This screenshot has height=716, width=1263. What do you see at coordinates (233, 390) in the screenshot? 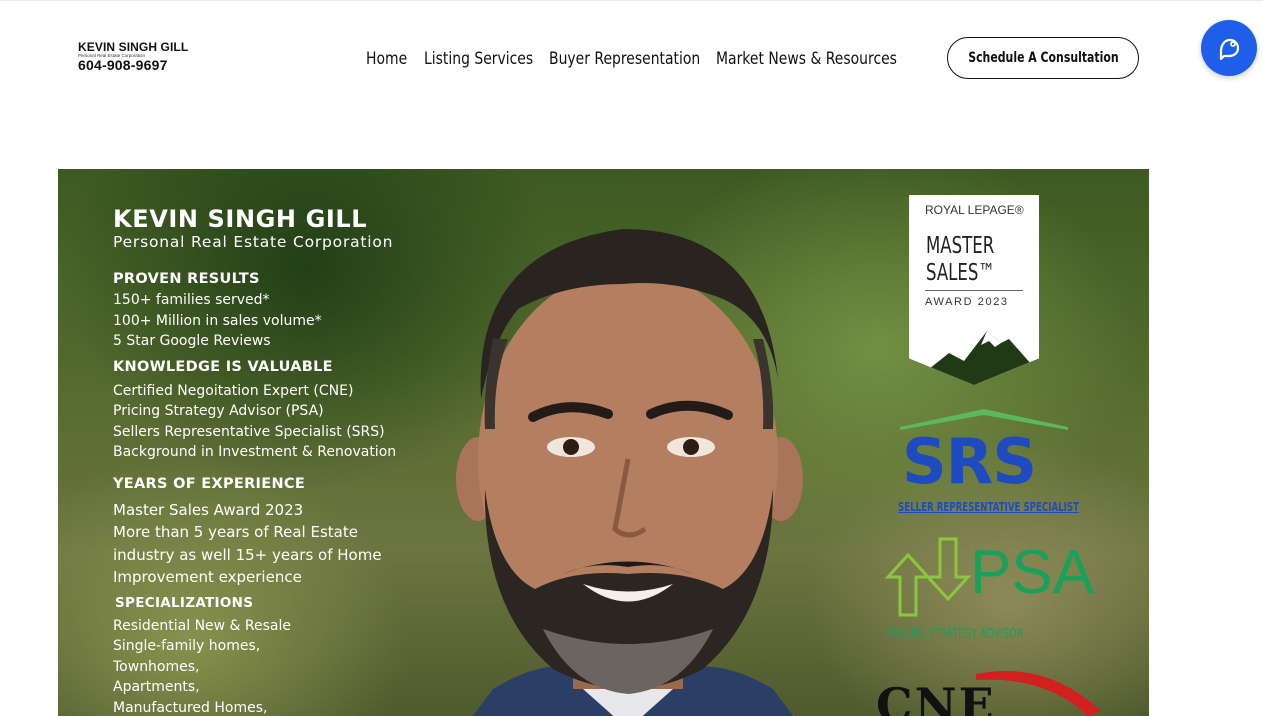
I see `section-line: Certified Negoitation Expert (CNE)` at bounding box center [233, 390].